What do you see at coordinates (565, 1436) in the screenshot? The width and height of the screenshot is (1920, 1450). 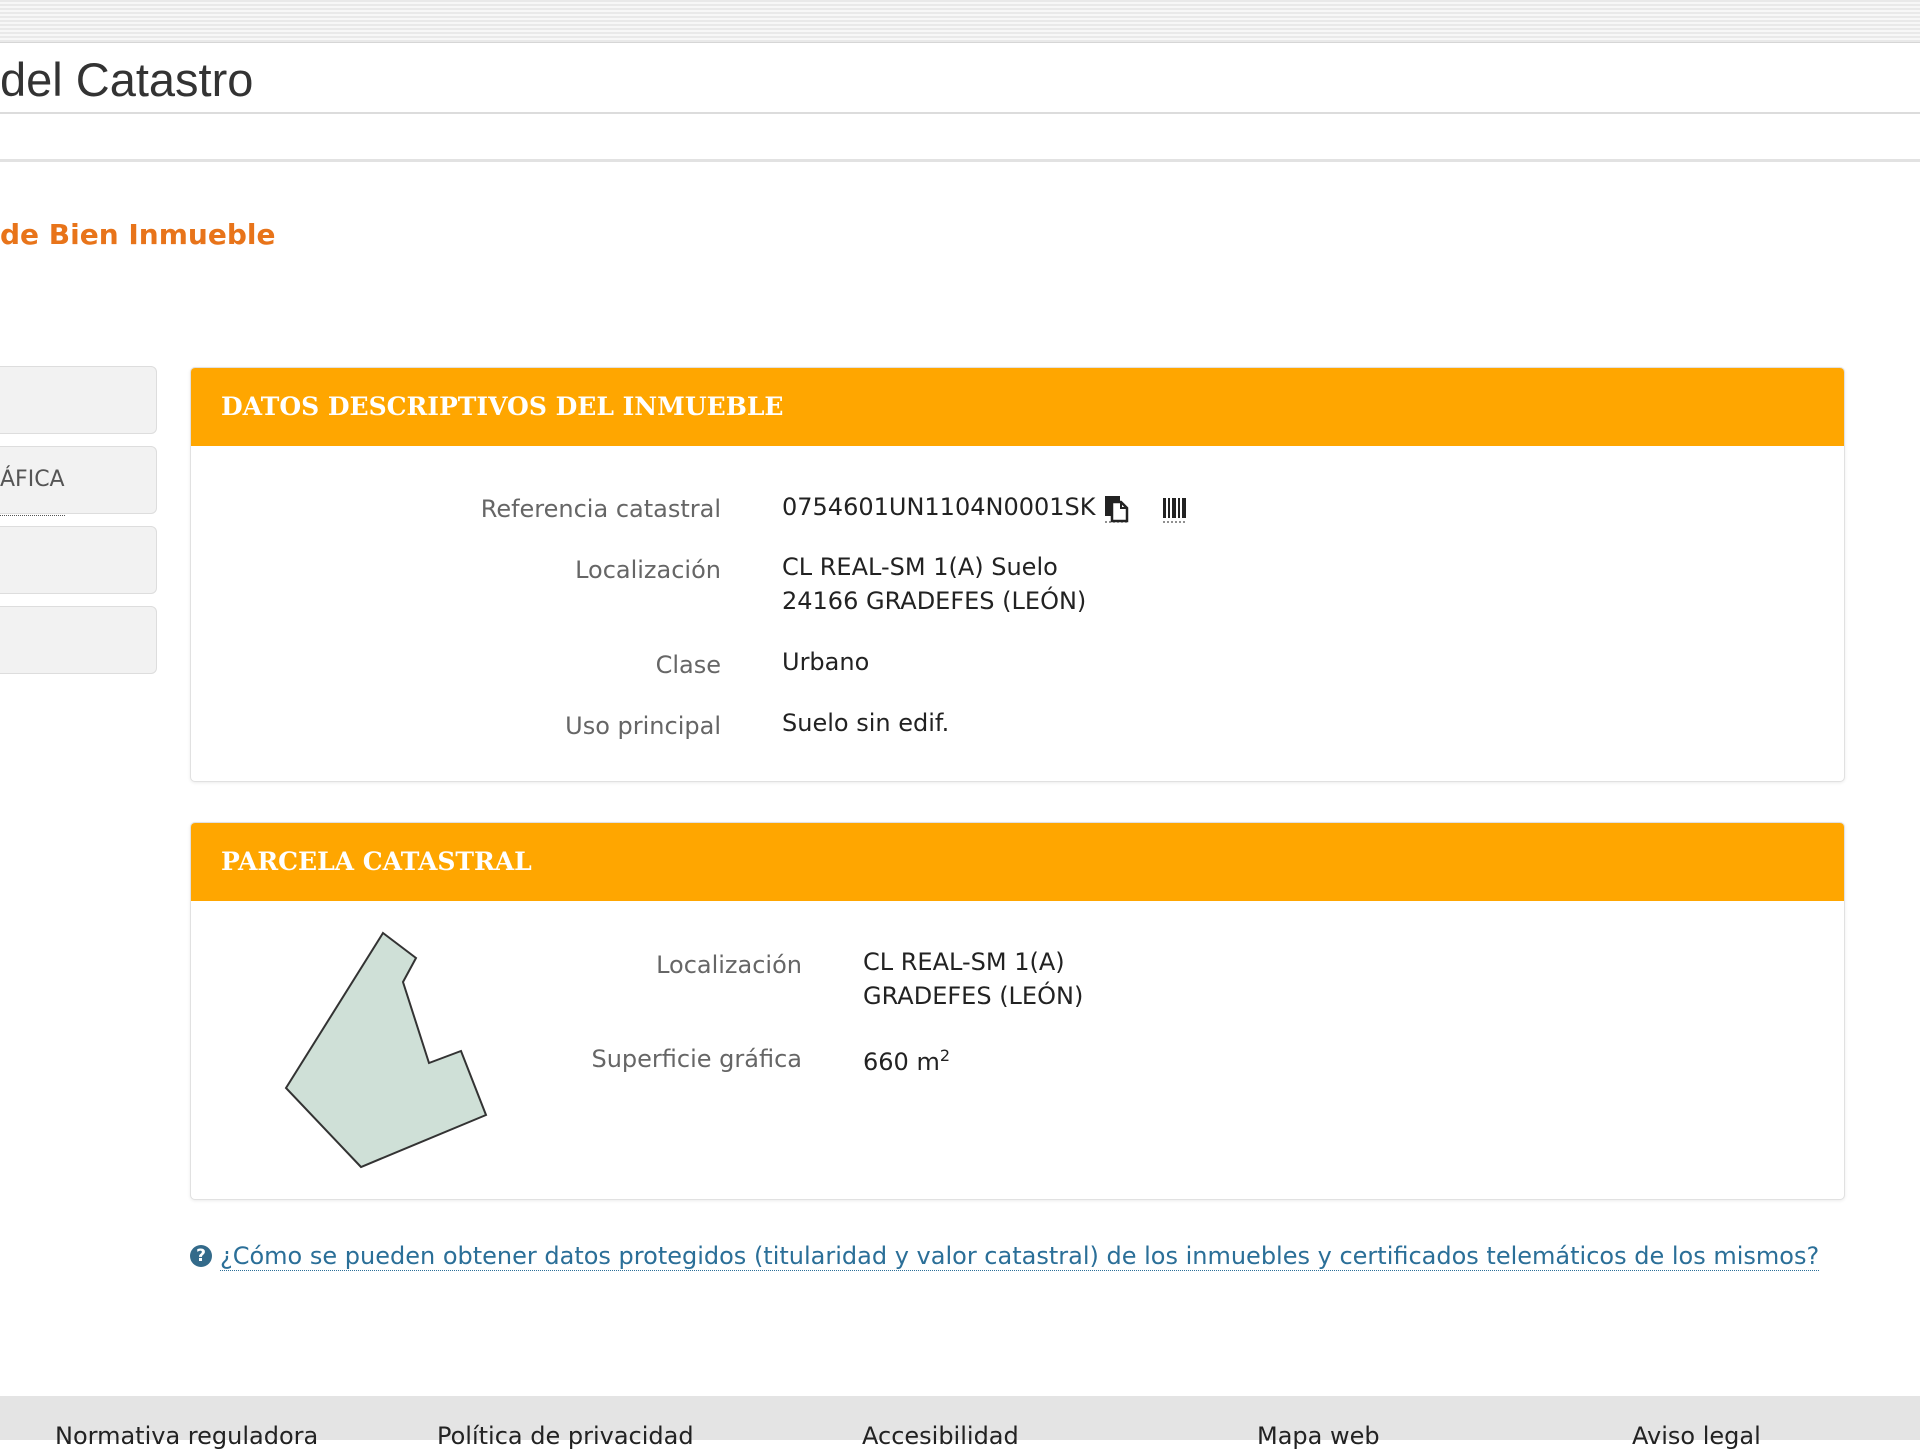 I see `footer-link-privacidad: Política de privacidad` at bounding box center [565, 1436].